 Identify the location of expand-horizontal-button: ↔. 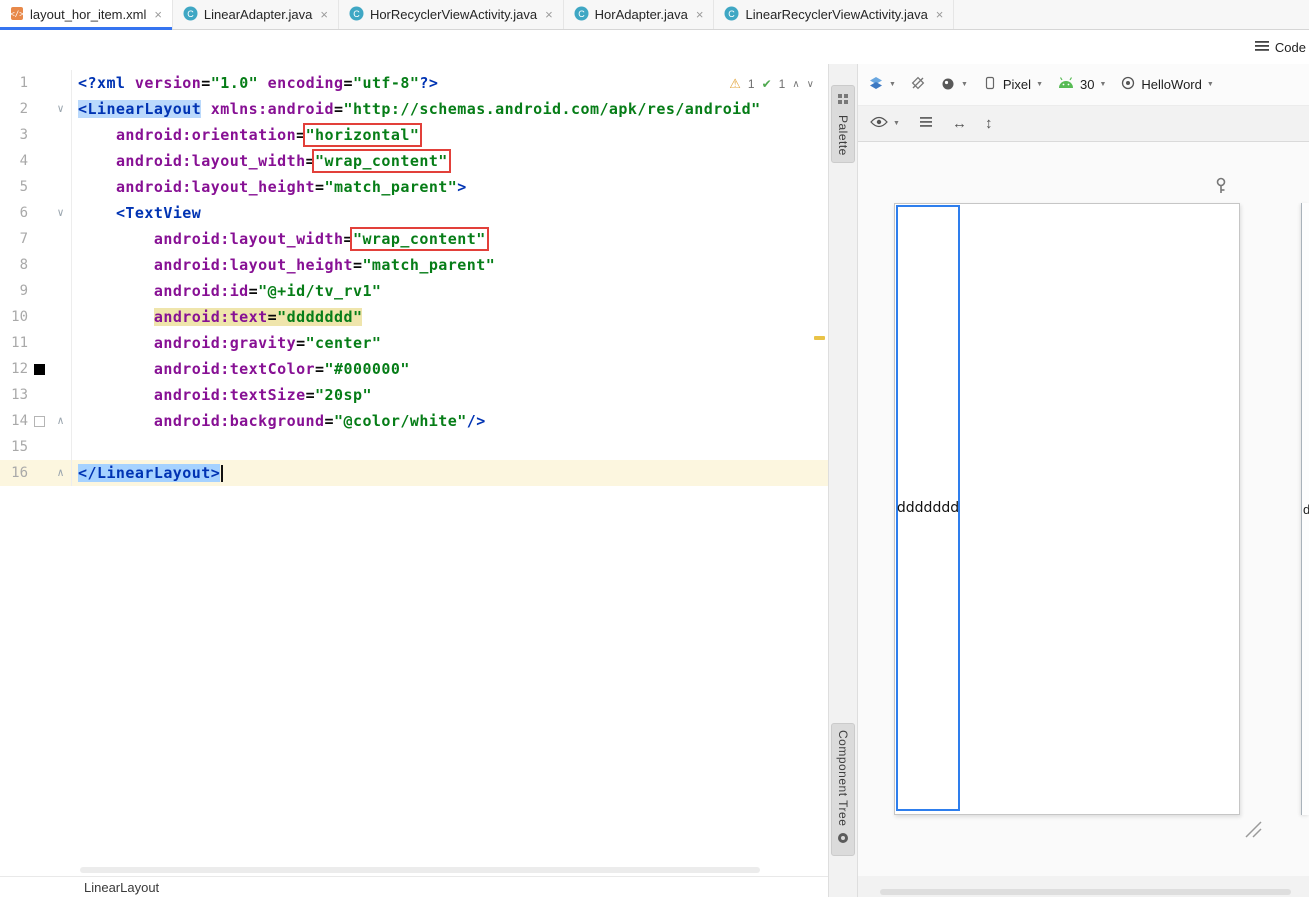
(959, 123).